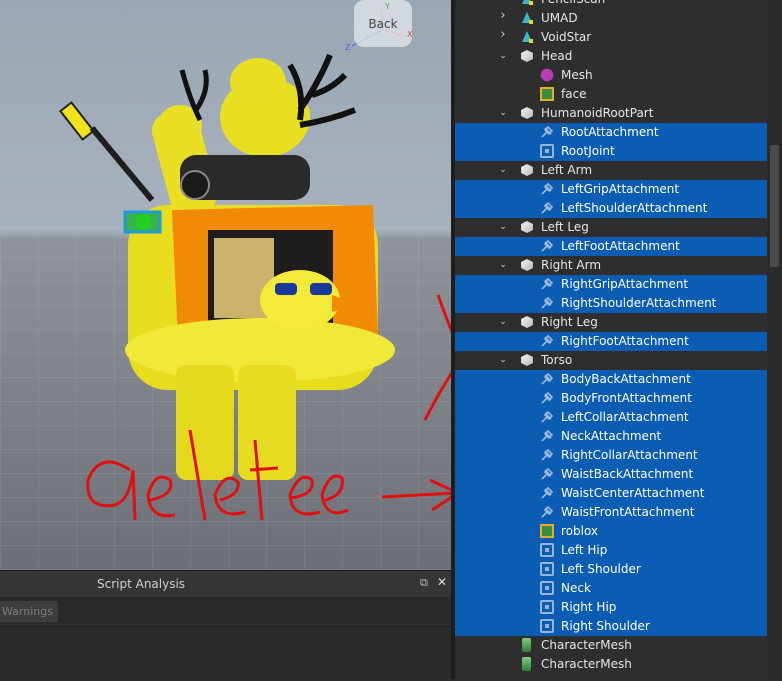 The height and width of the screenshot is (681, 782). I want to click on tree-row-label: LeftGripAttachment, so click(620, 189).